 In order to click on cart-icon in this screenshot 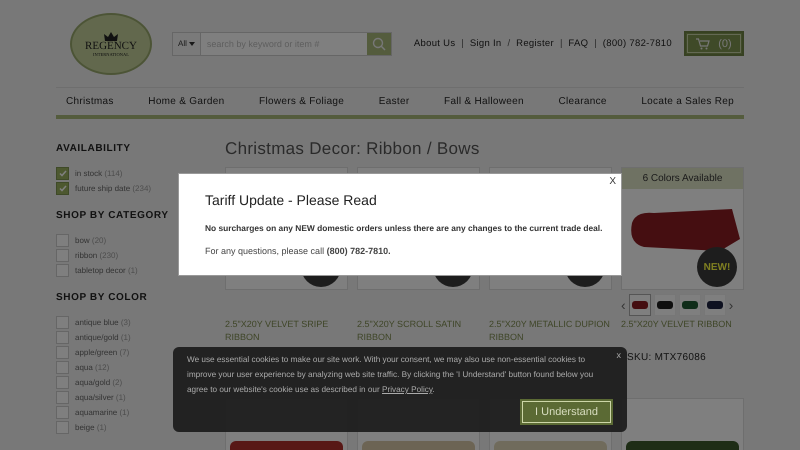, I will do `click(703, 44)`.